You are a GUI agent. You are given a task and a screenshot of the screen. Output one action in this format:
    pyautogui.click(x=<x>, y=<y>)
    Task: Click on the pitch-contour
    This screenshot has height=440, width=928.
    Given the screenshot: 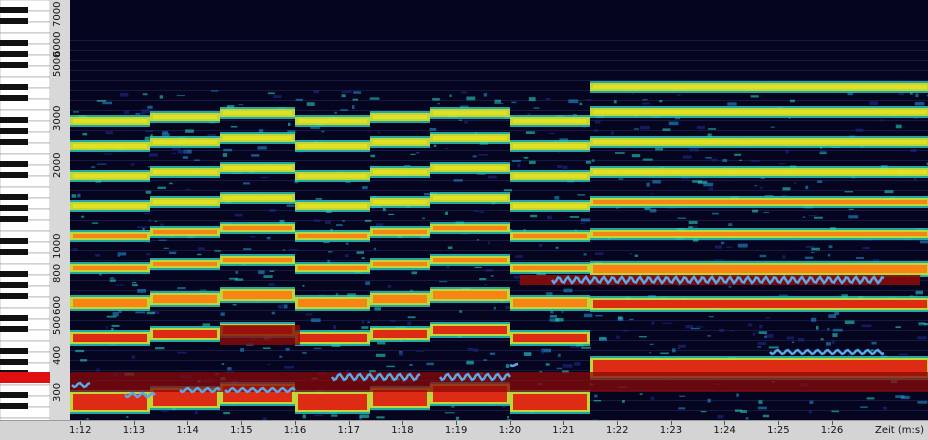 What is the action you would take?
    pyautogui.click(x=514, y=365)
    